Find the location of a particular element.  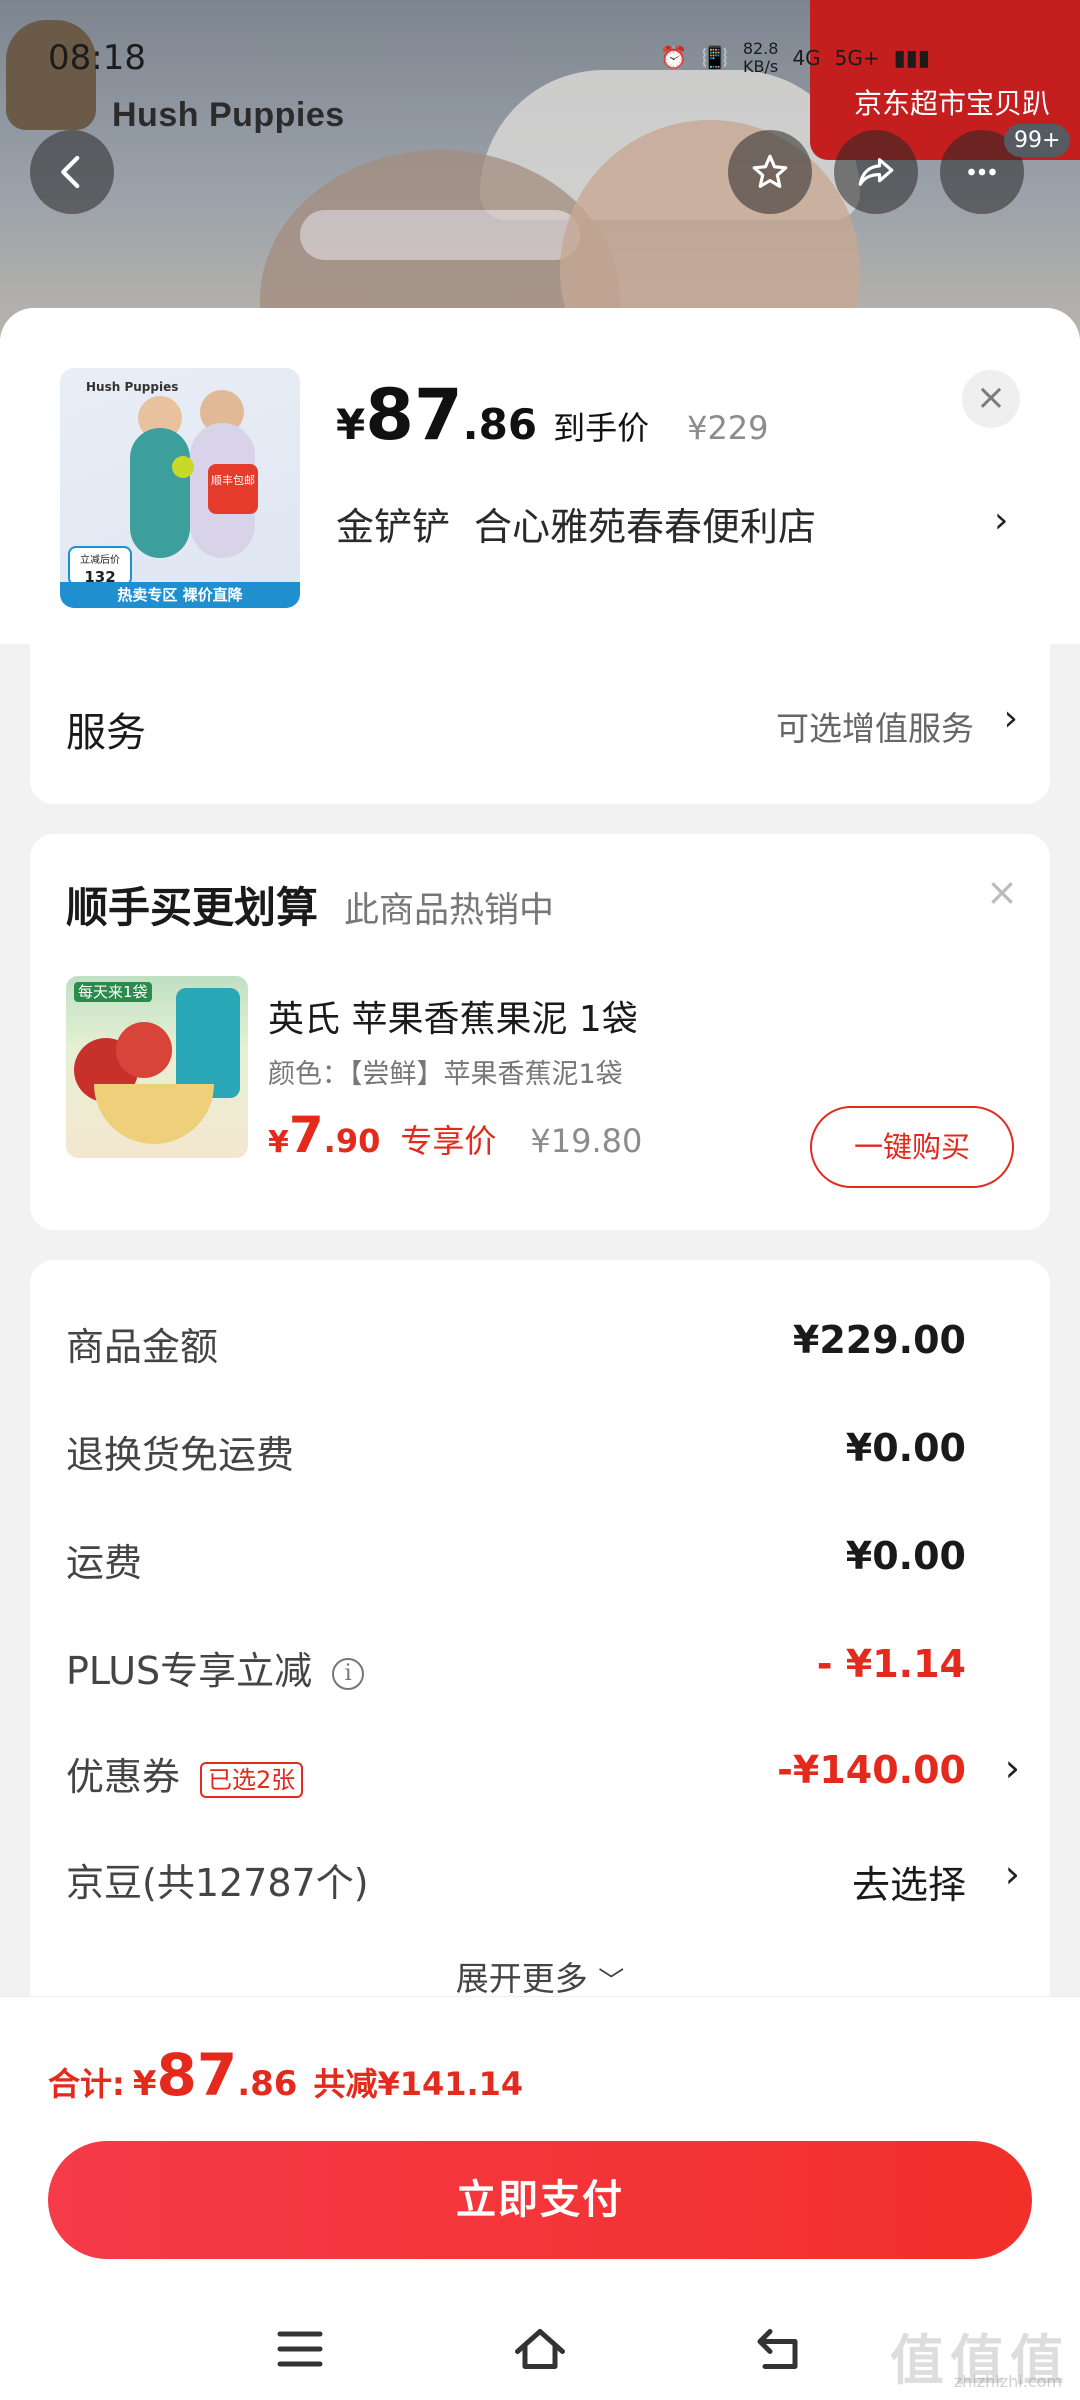

thumb-badge: 顺丰包邮 is located at coordinates (233, 489).